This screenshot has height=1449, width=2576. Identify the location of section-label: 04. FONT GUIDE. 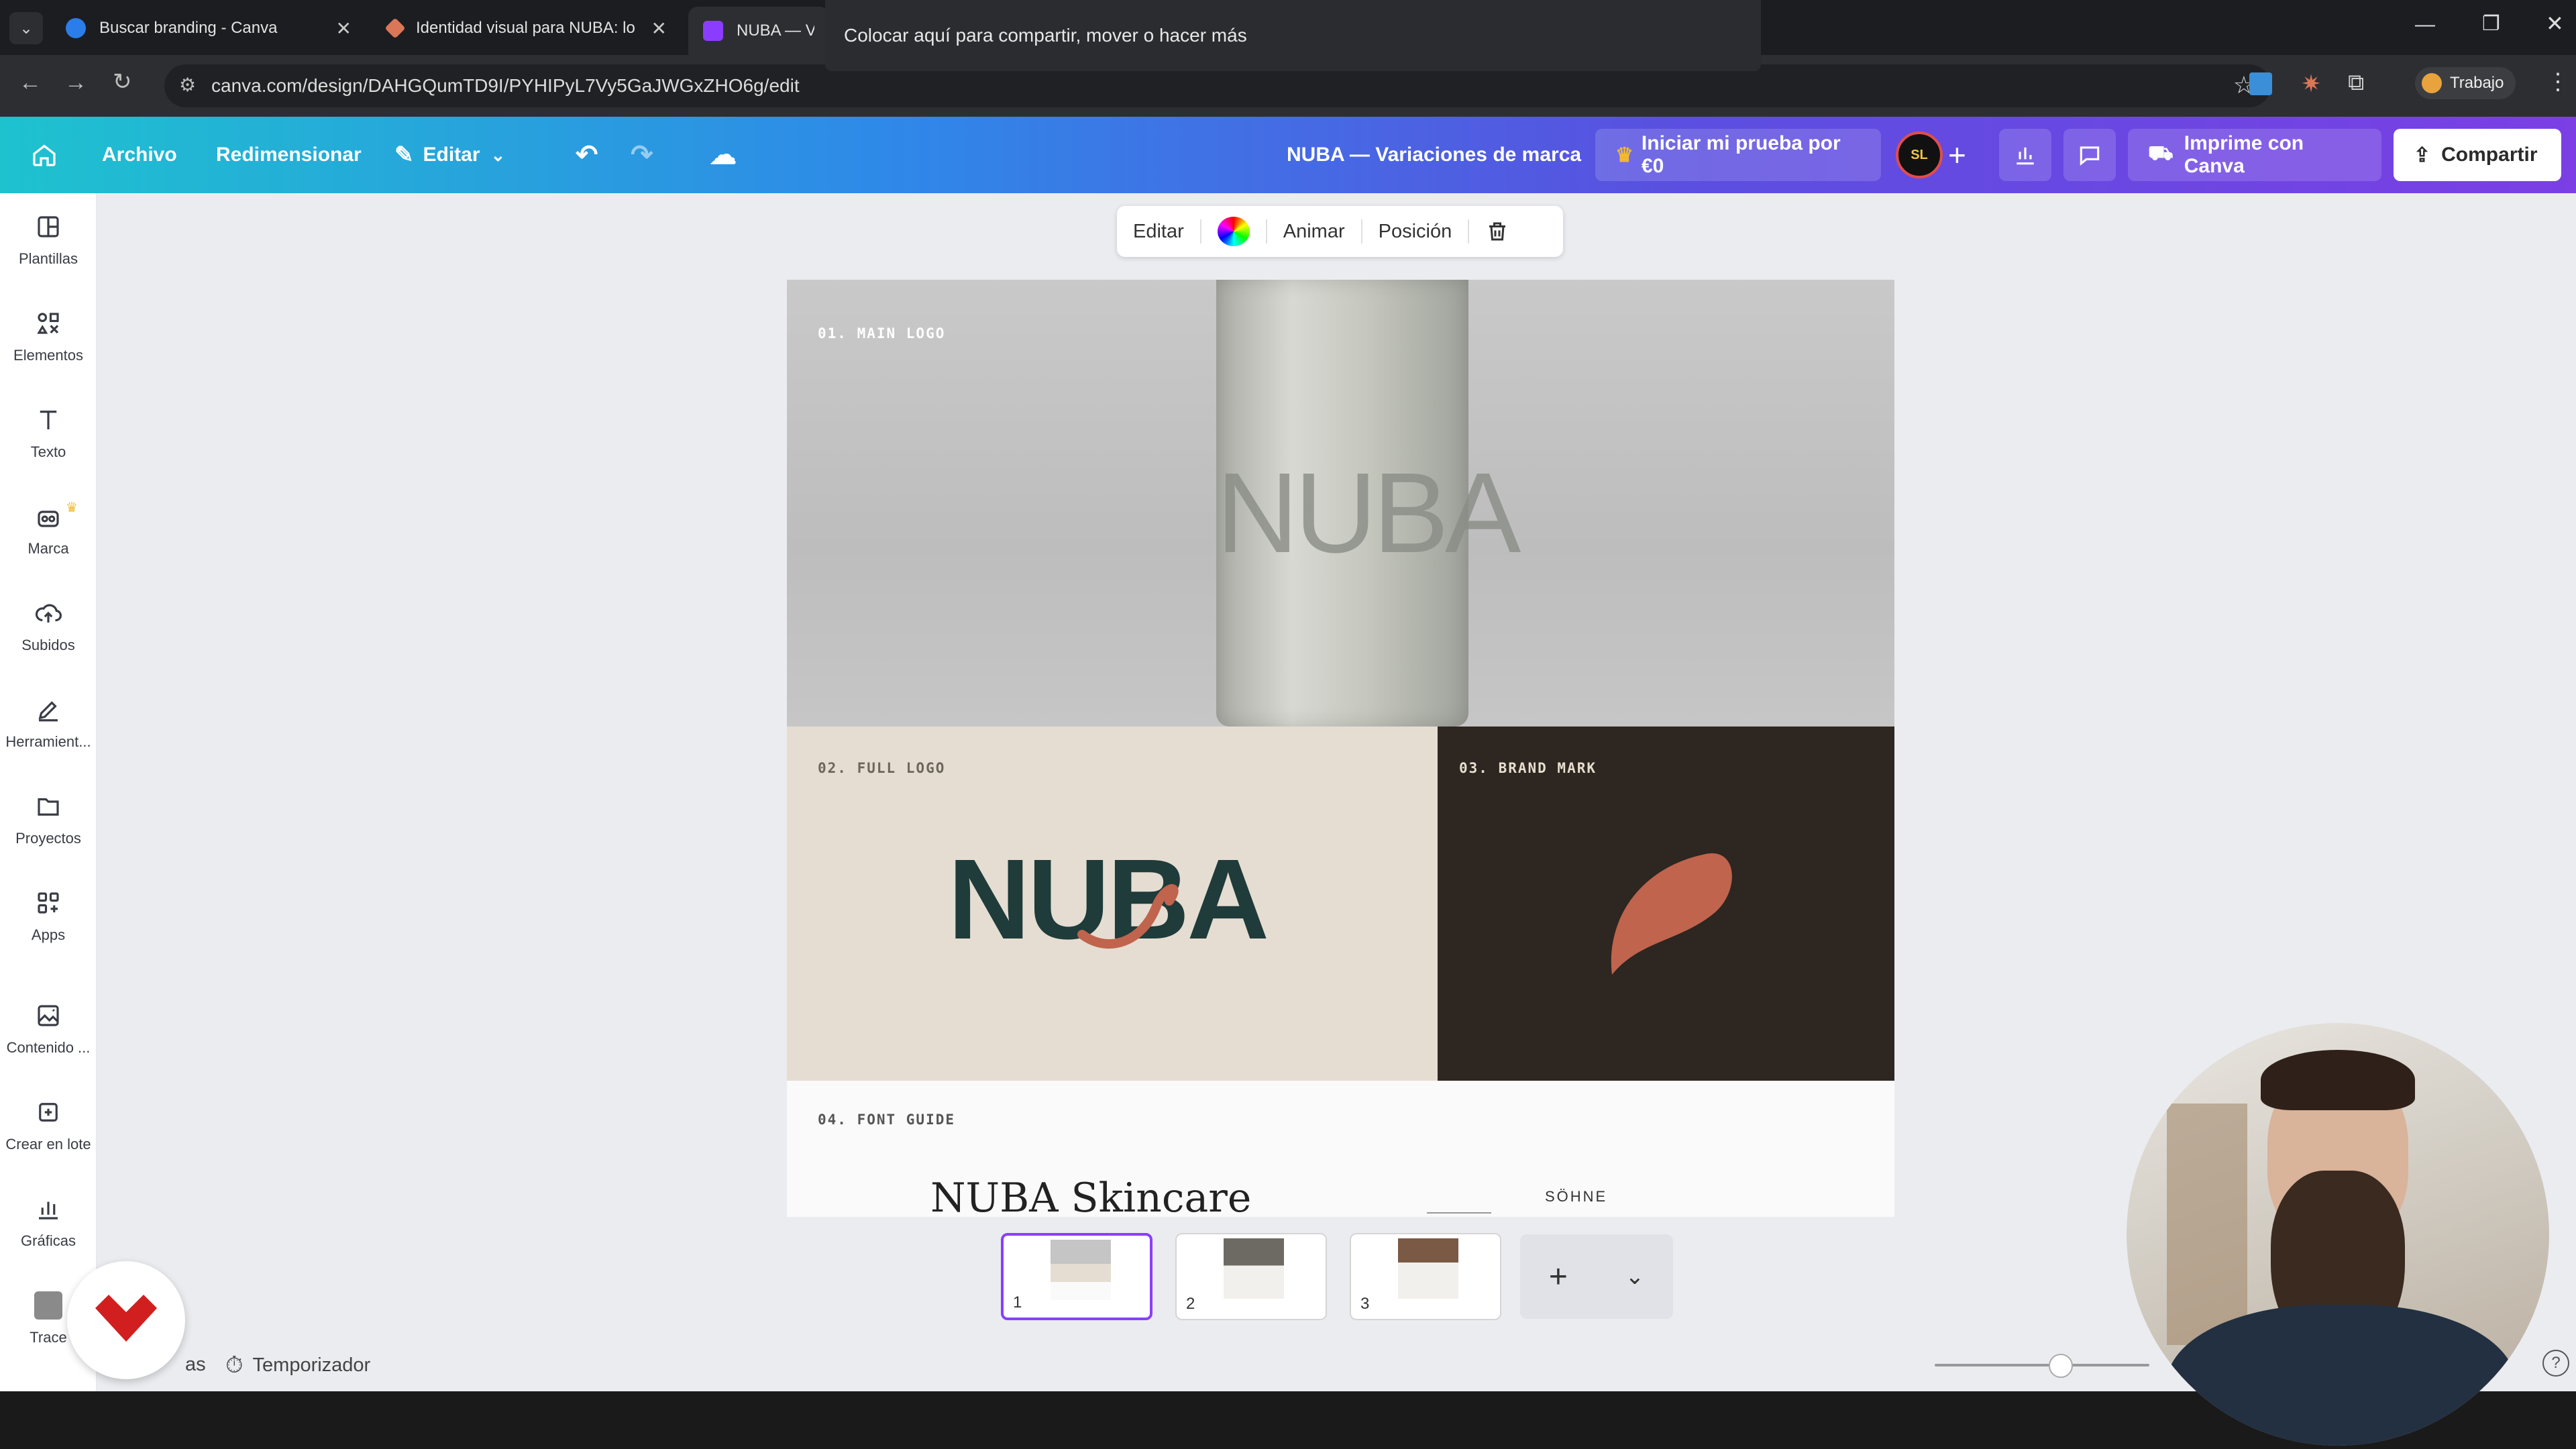
(887, 1120).